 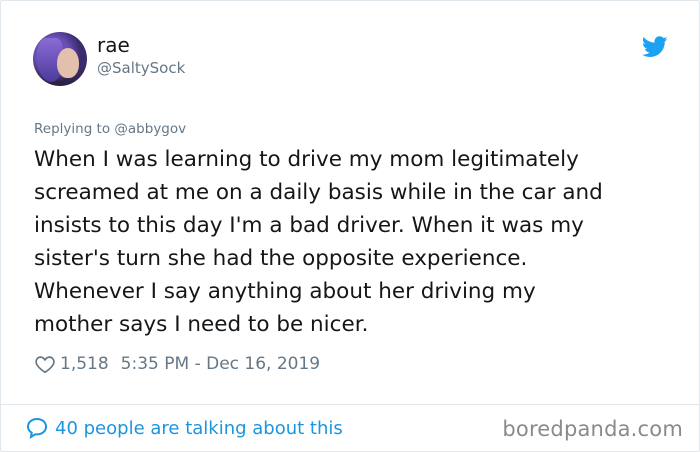 I want to click on divider, so click(x=350, y=404).